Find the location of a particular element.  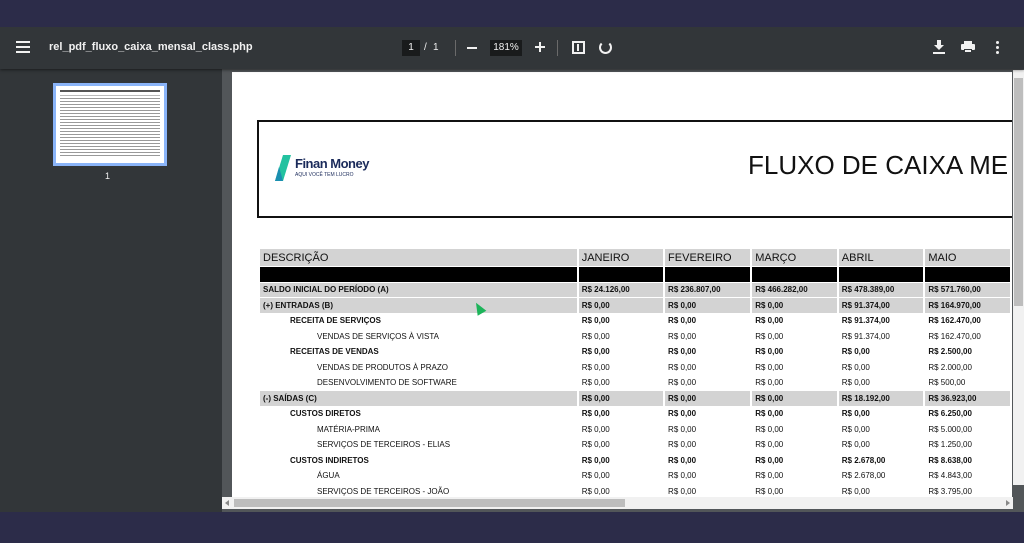

page-thumbnail is located at coordinates (110, 124).